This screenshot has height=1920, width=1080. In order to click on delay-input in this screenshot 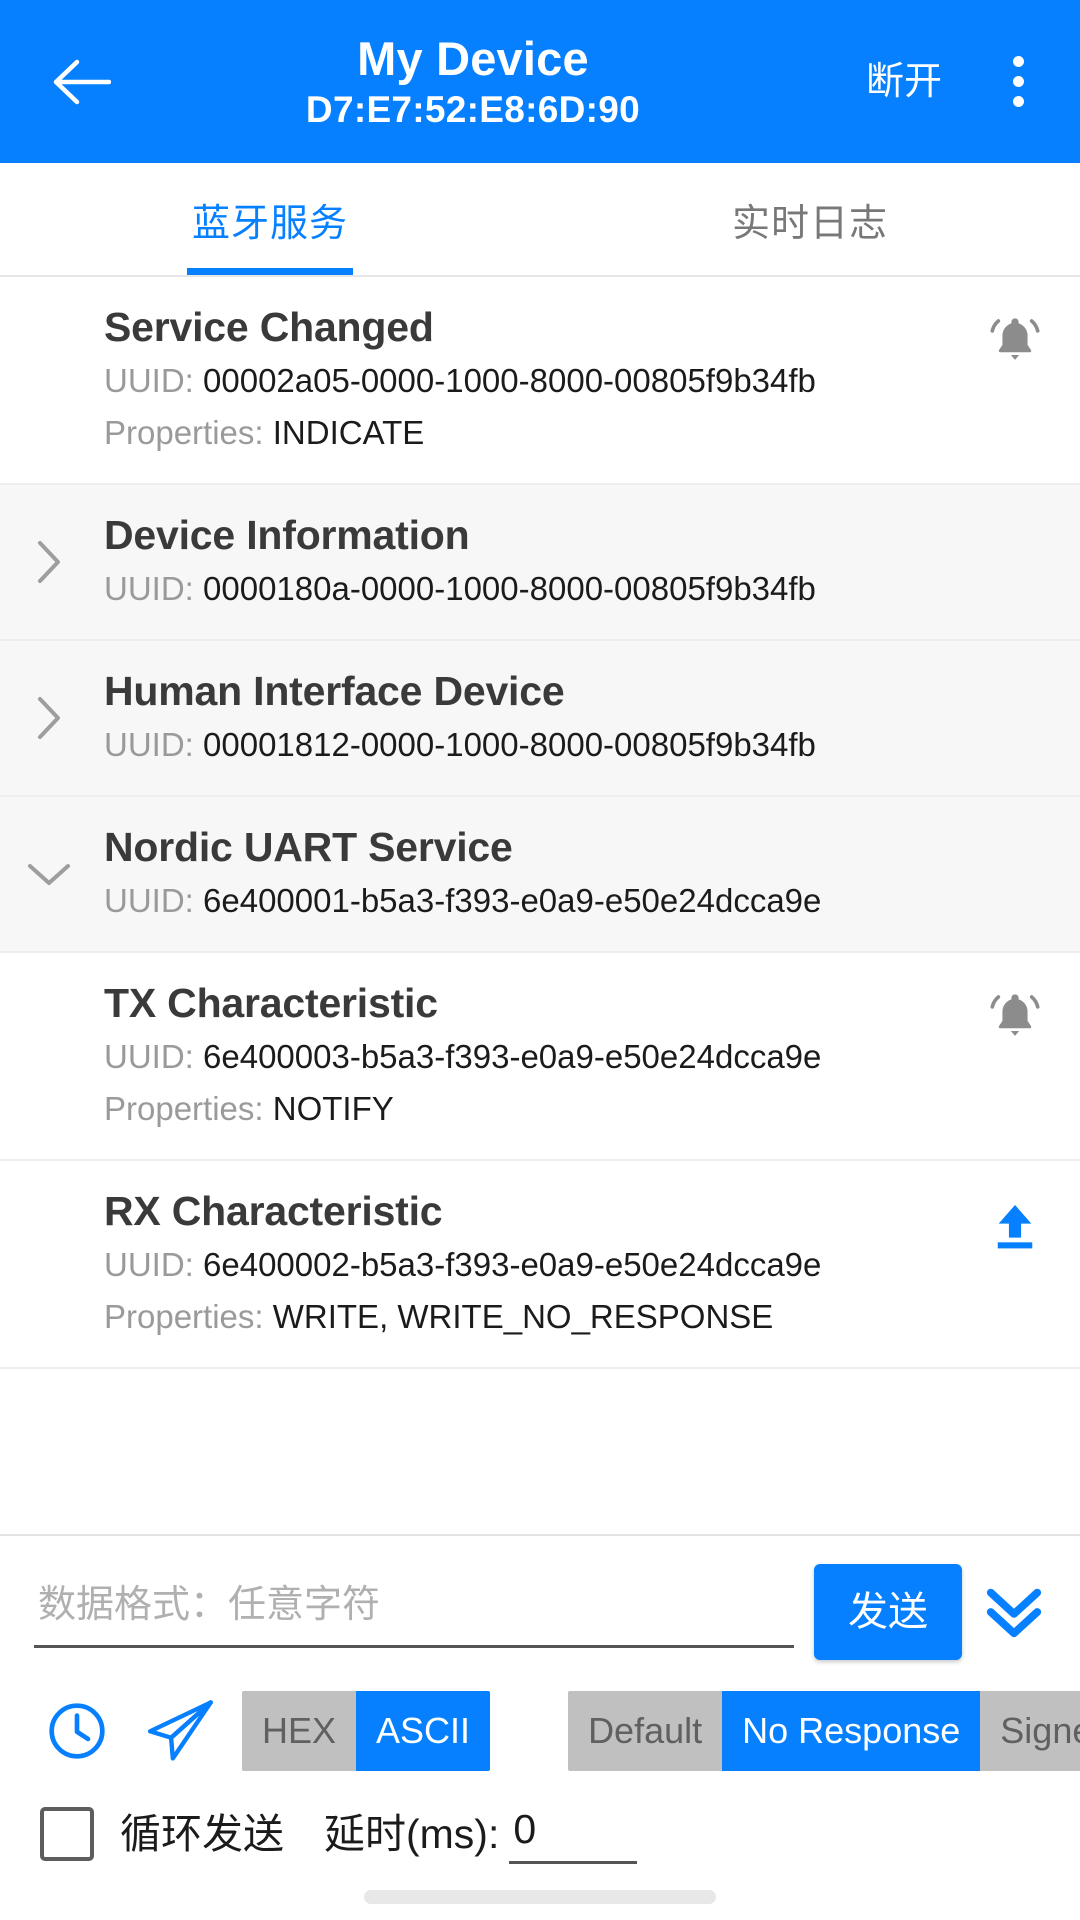, I will do `click(573, 1834)`.